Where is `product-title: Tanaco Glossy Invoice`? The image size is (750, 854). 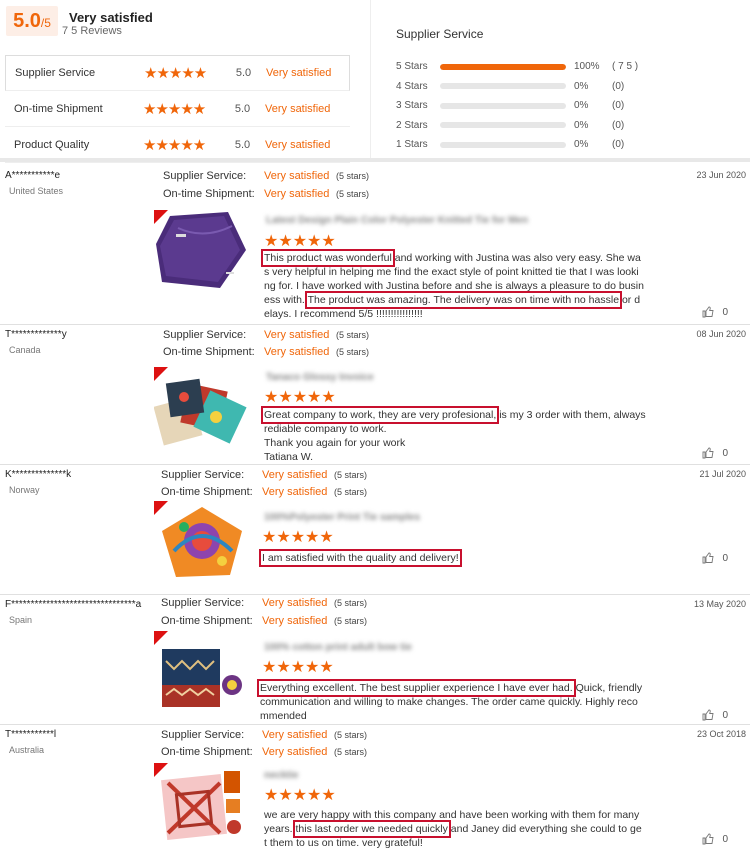 product-title: Tanaco Glossy Invoice is located at coordinates (320, 377).